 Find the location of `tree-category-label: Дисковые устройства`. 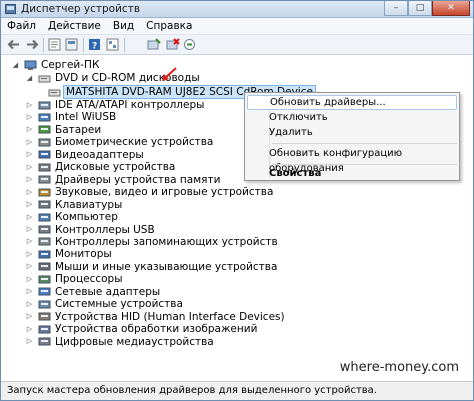

tree-category-label: Дисковые устройства is located at coordinates (115, 167).